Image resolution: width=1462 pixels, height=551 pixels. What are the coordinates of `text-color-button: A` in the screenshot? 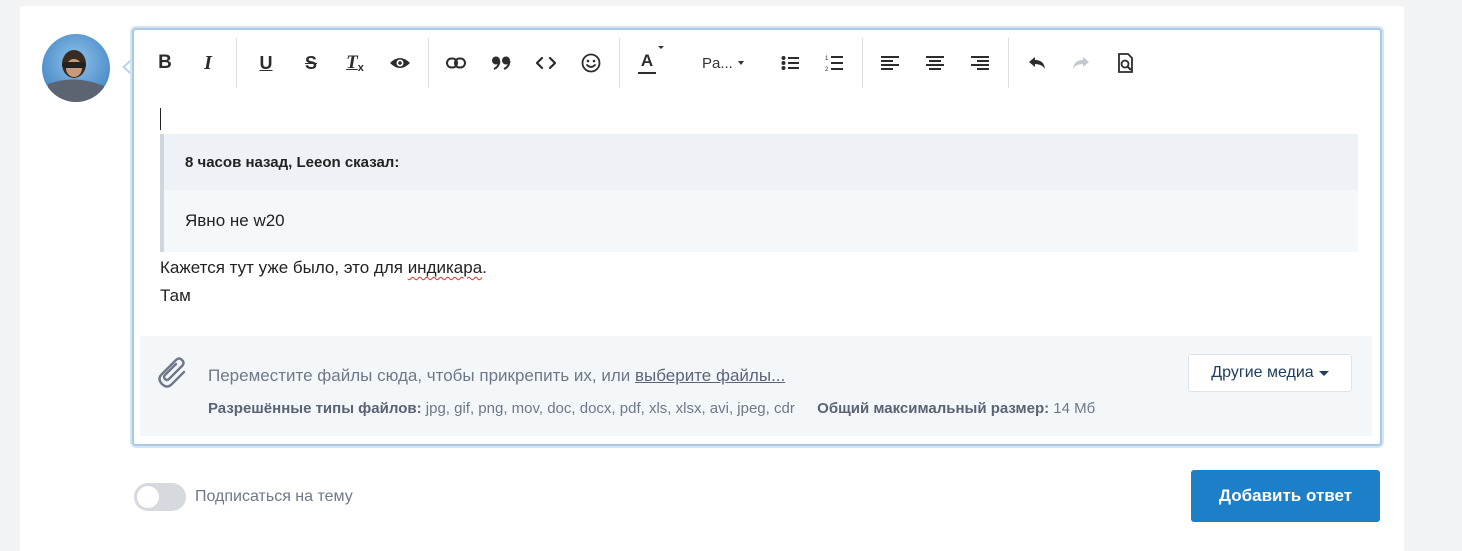 It's located at (647, 63).